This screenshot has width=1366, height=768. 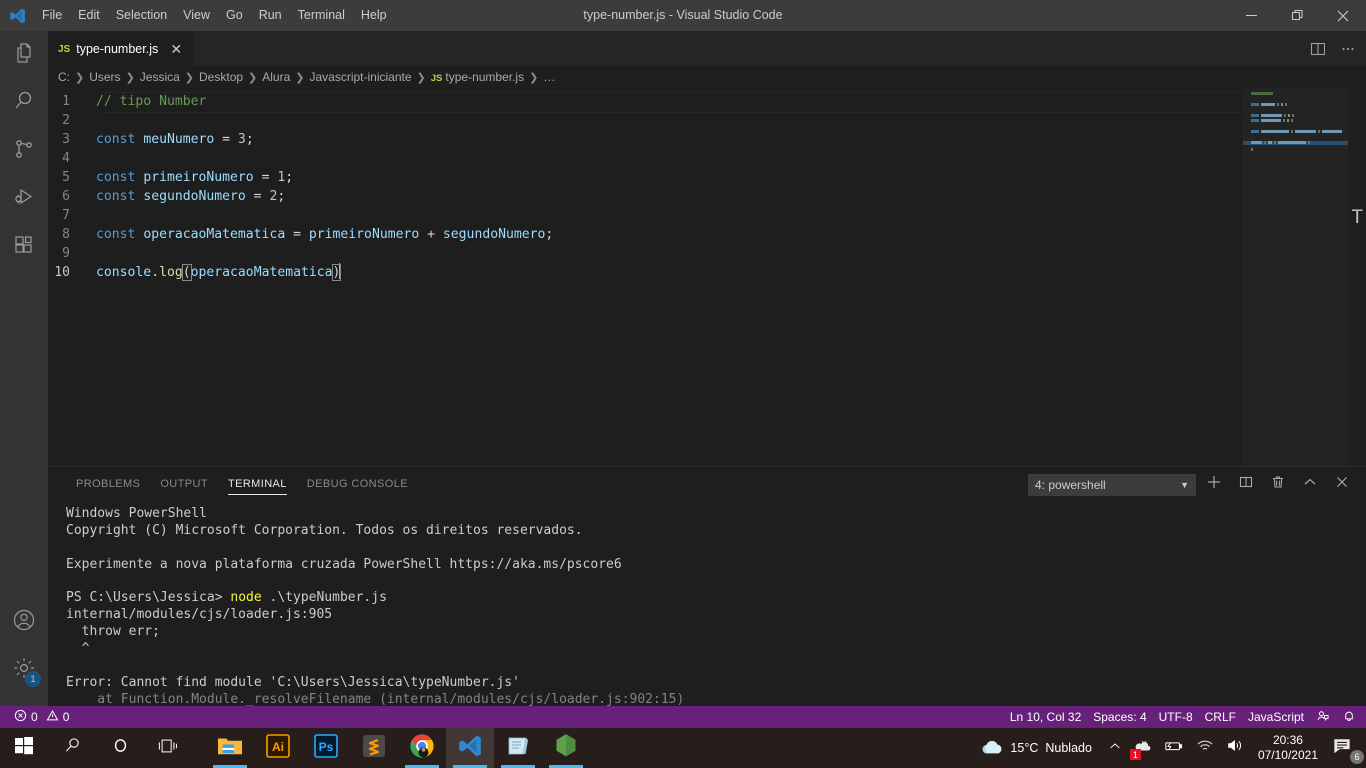 What do you see at coordinates (184, 484) in the screenshot?
I see `tab-output: OUTPUT` at bounding box center [184, 484].